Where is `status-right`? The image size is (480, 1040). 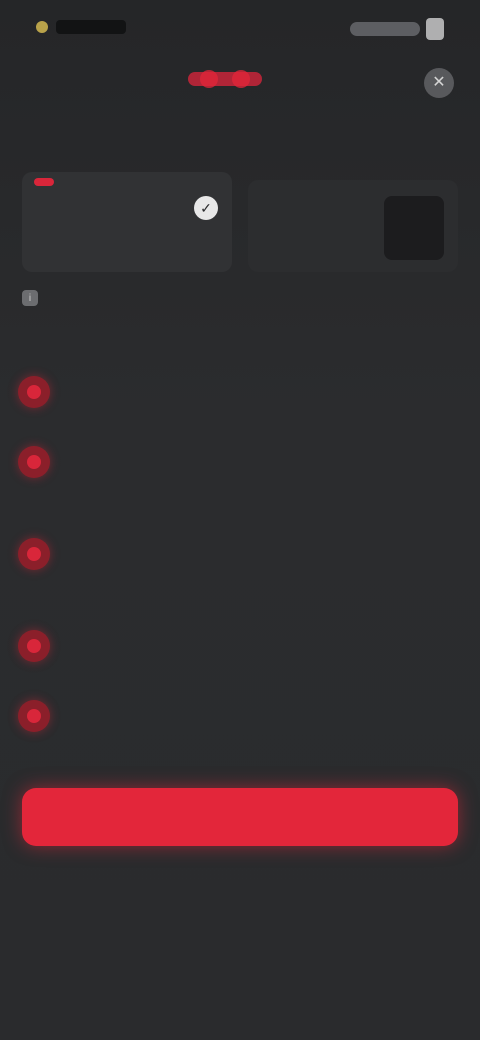
status-right is located at coordinates (397, 29).